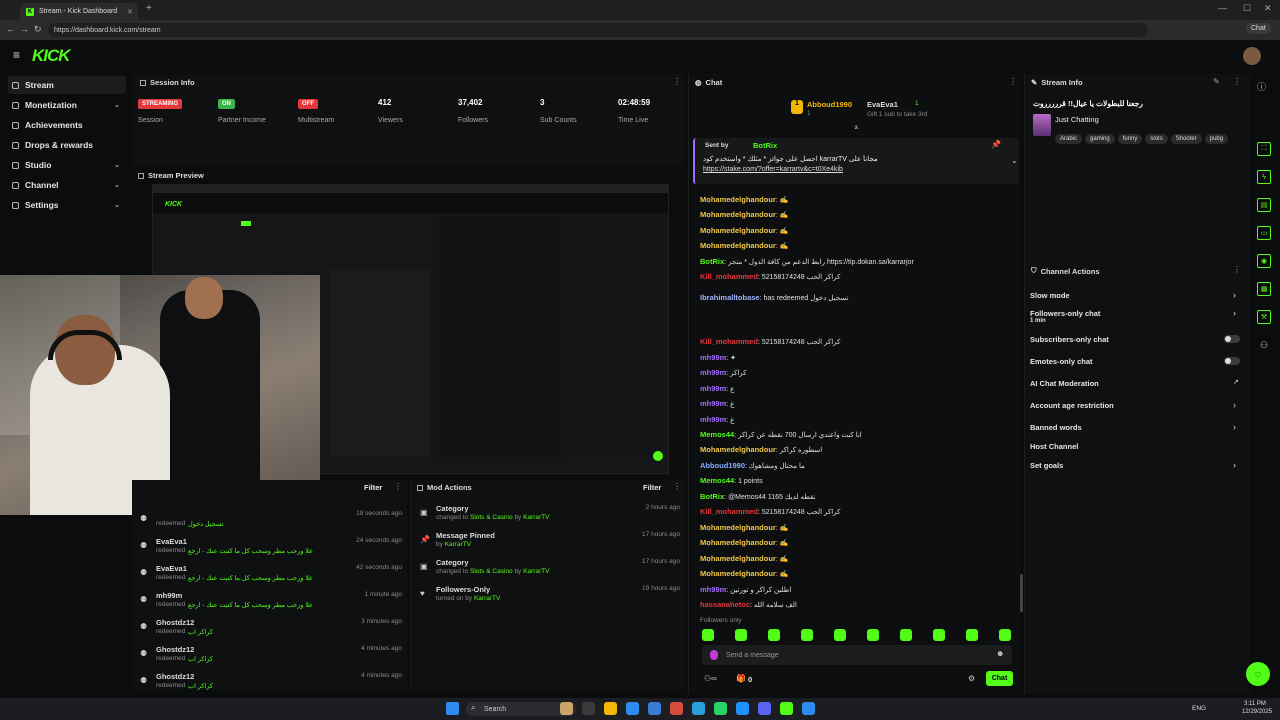 This screenshot has height=720, width=1280. I want to click on mod-more-icon: ⋮, so click(677, 486).